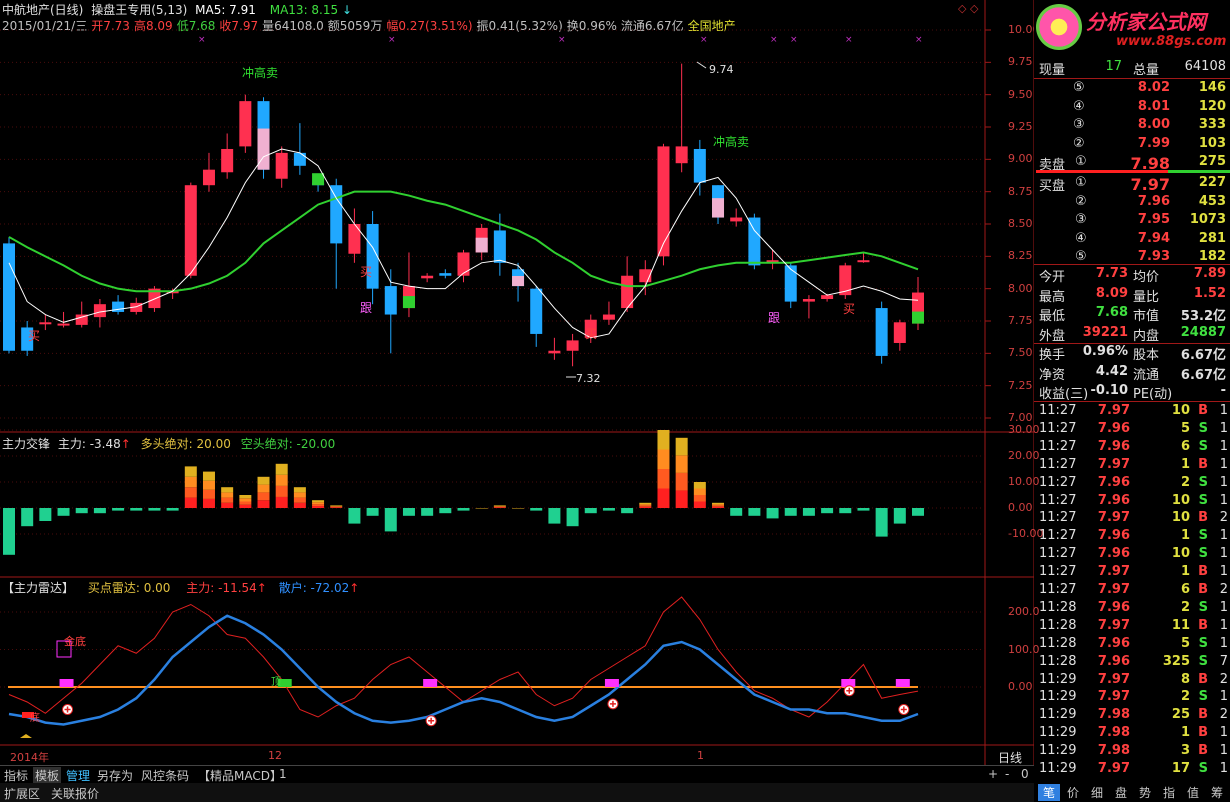  Describe the element at coordinates (1133, 353) in the screenshot. I see `stat-row: 换手 0.96% 股本 6.67亿` at that location.